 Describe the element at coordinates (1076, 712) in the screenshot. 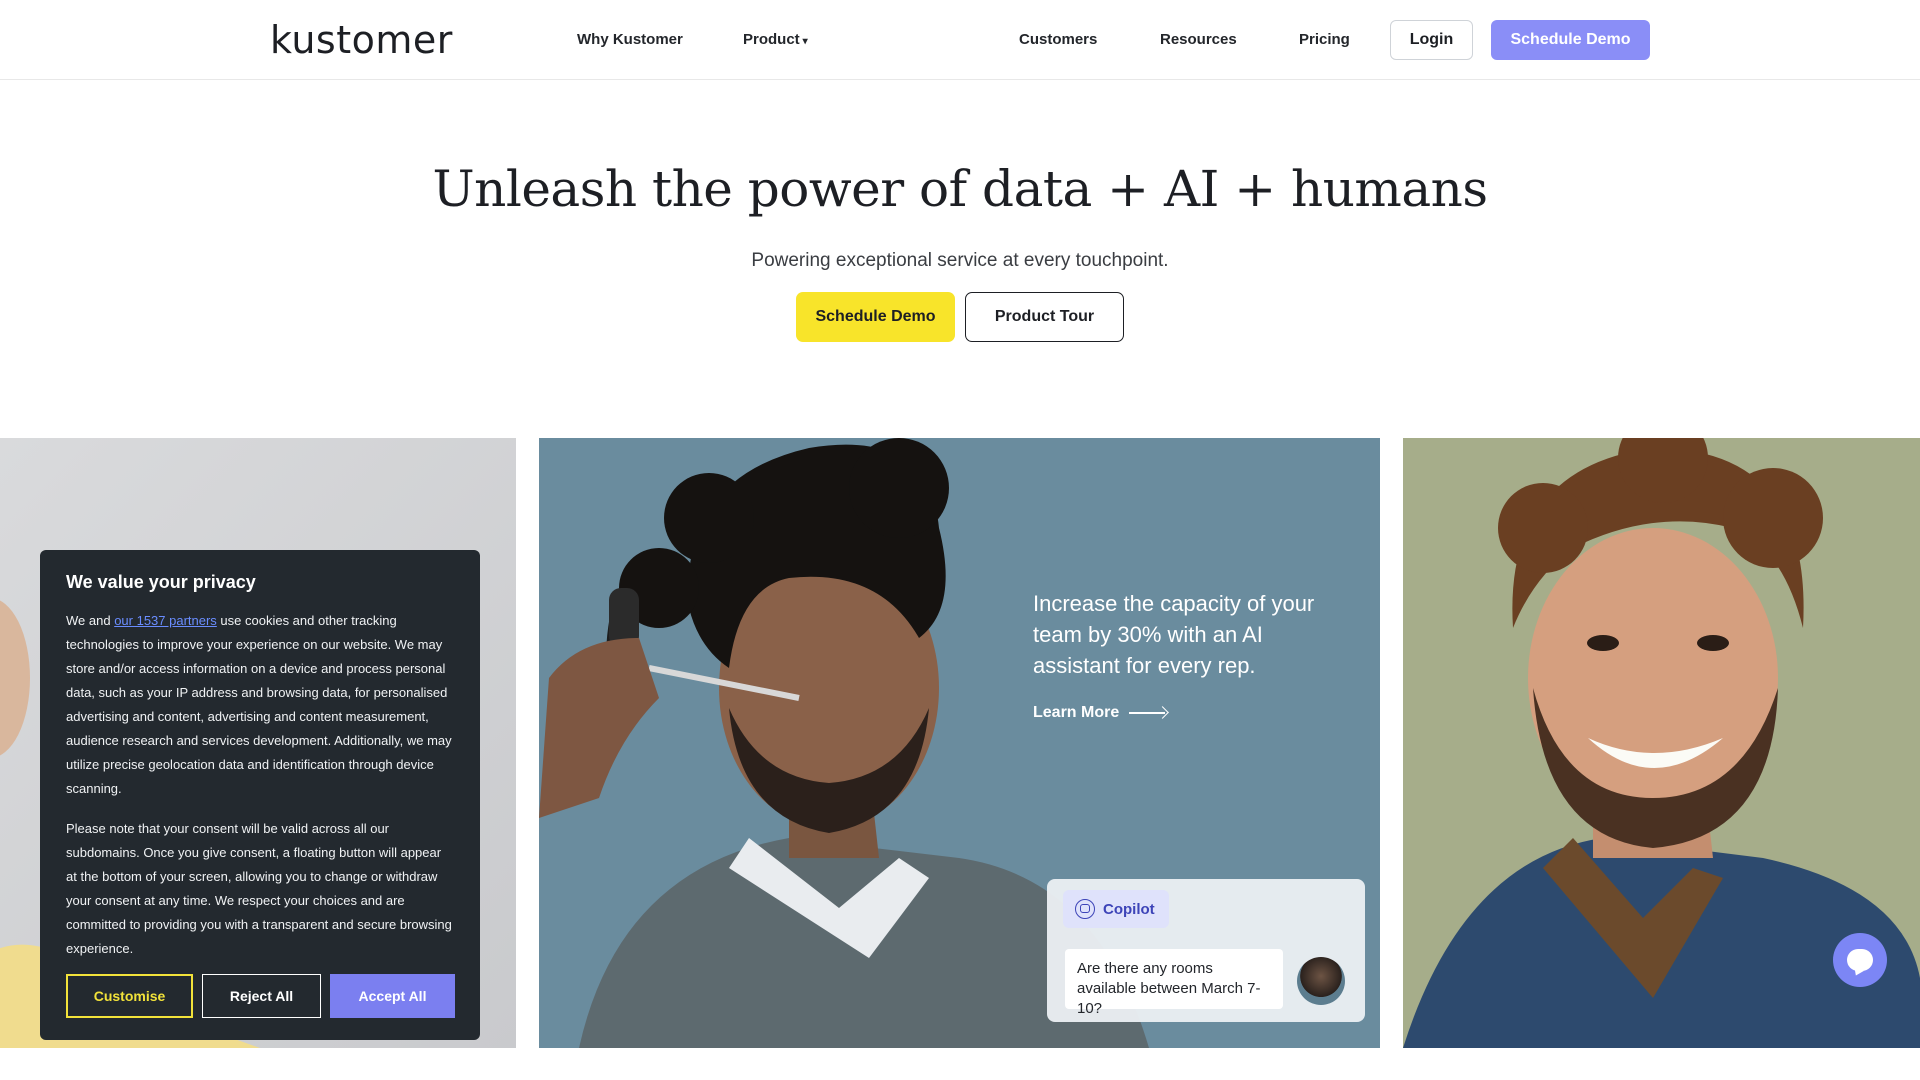

I see `learn-more-label: Learn More` at that location.